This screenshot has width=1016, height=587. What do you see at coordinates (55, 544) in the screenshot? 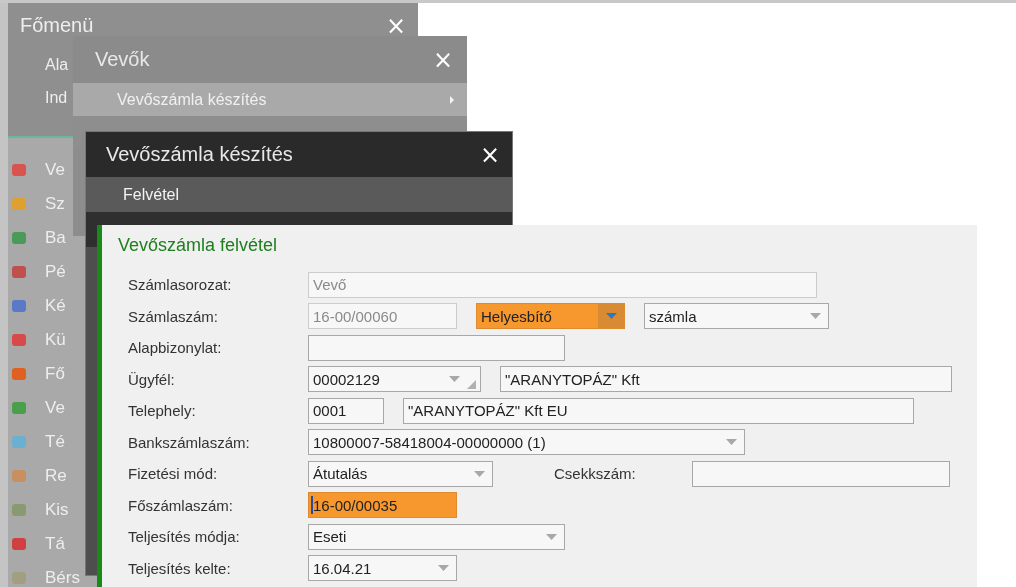
I see `module-item: Tá` at bounding box center [55, 544].